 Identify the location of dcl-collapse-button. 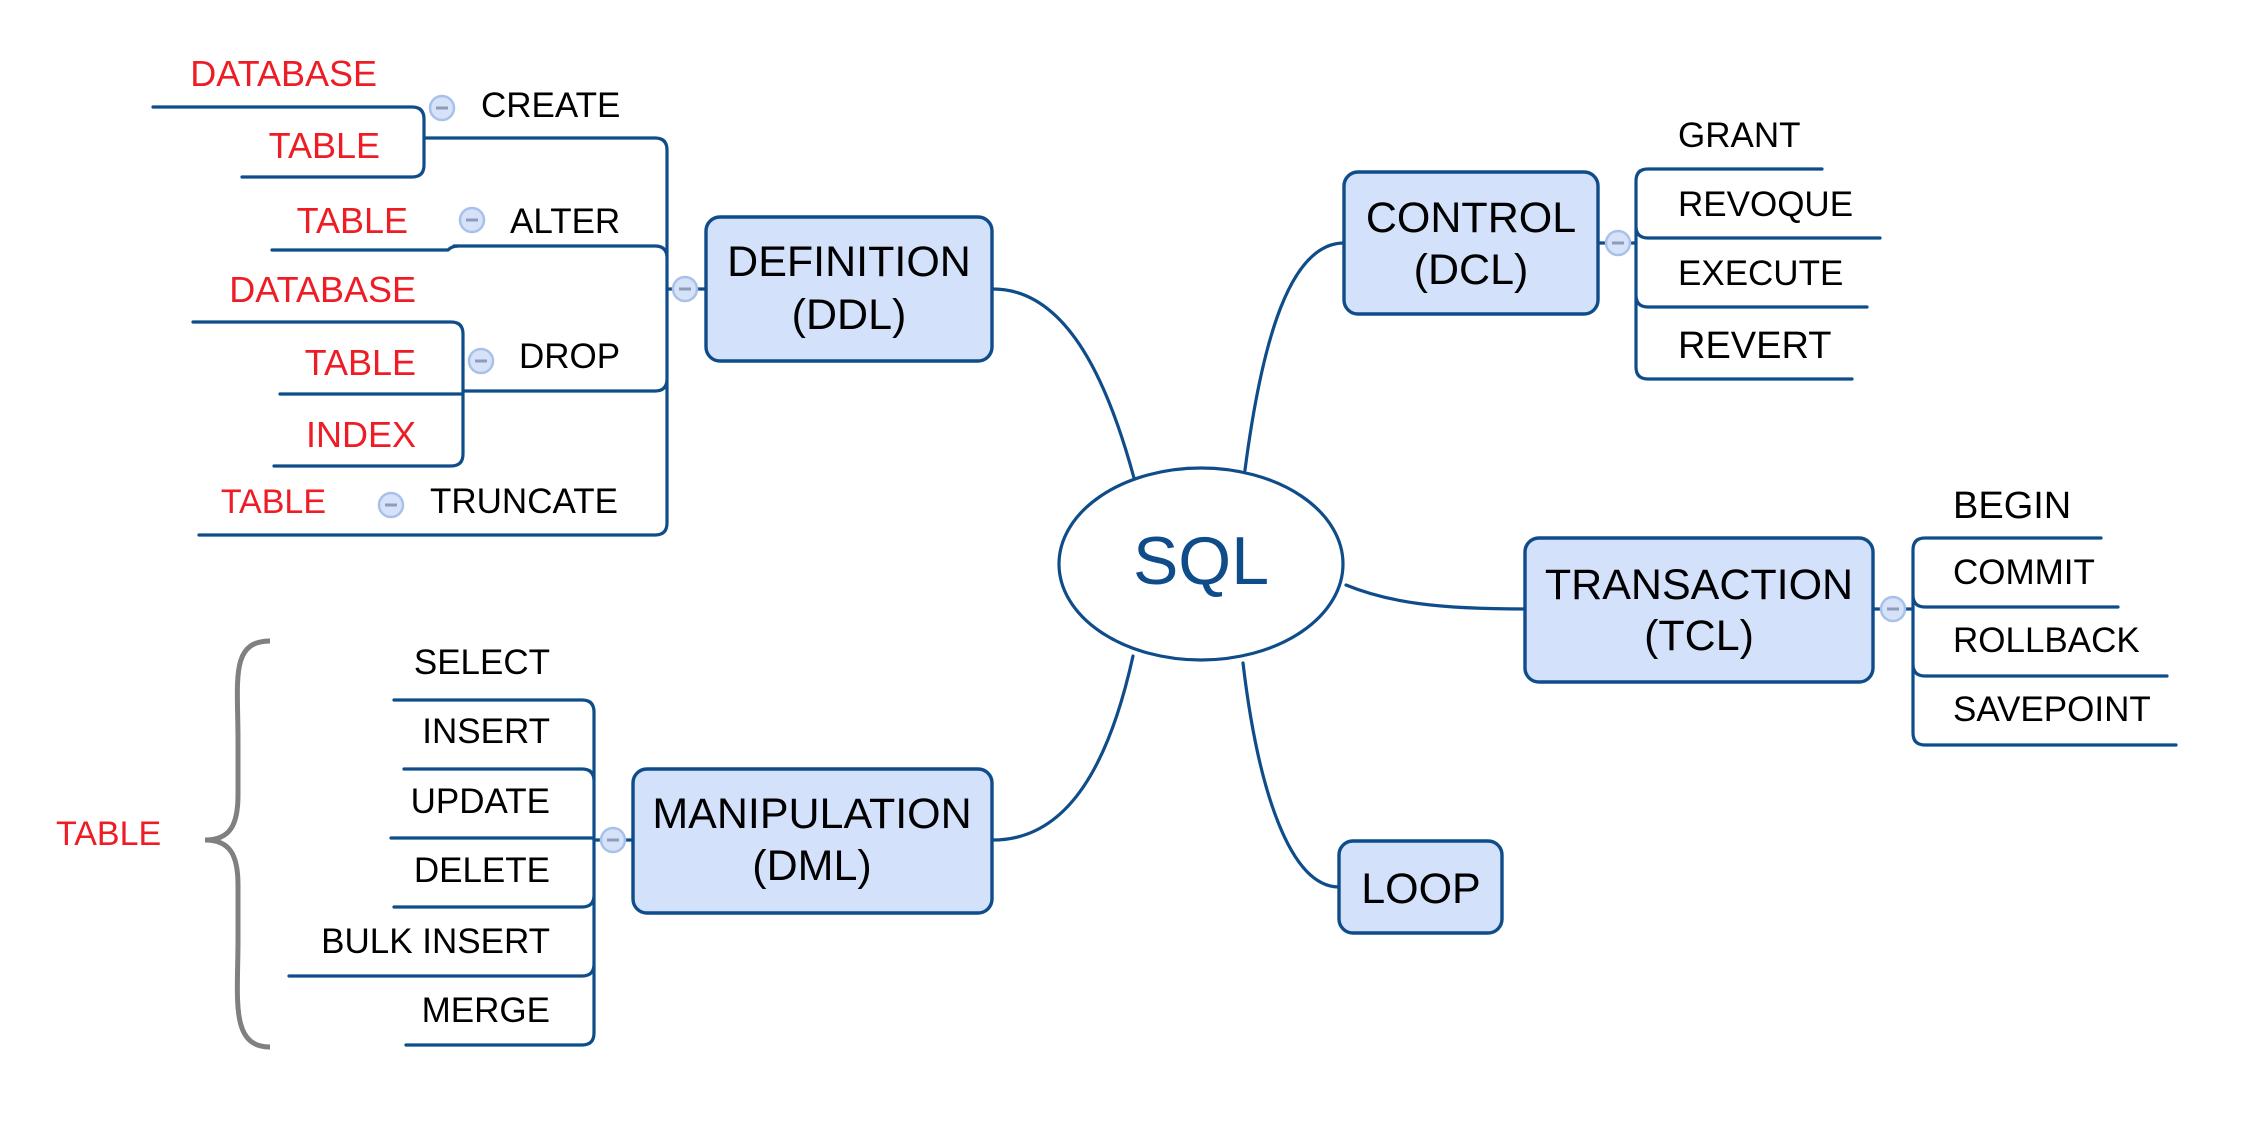
(1618, 243).